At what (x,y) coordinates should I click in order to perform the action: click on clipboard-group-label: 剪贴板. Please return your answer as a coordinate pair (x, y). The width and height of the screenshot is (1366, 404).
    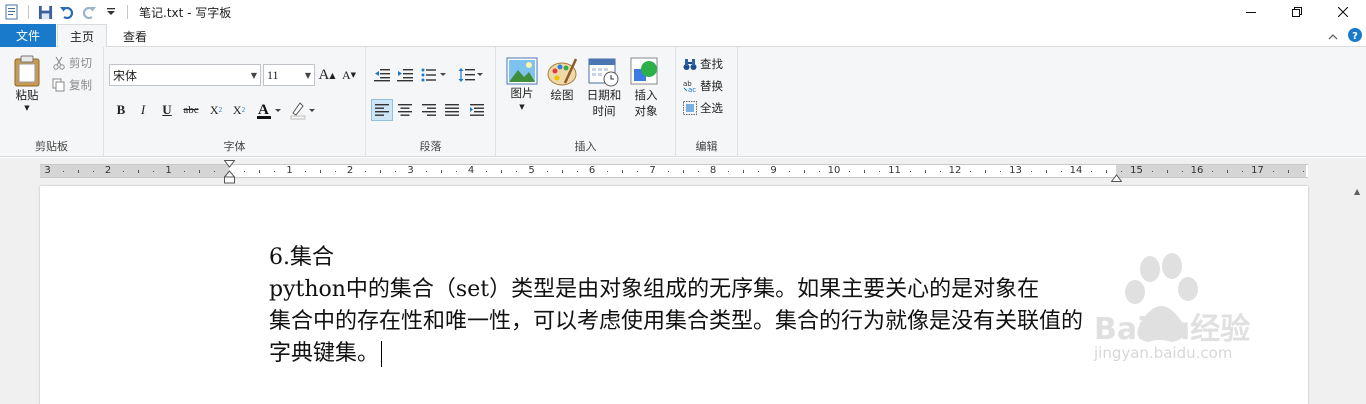
    Looking at the image, I should click on (51, 146).